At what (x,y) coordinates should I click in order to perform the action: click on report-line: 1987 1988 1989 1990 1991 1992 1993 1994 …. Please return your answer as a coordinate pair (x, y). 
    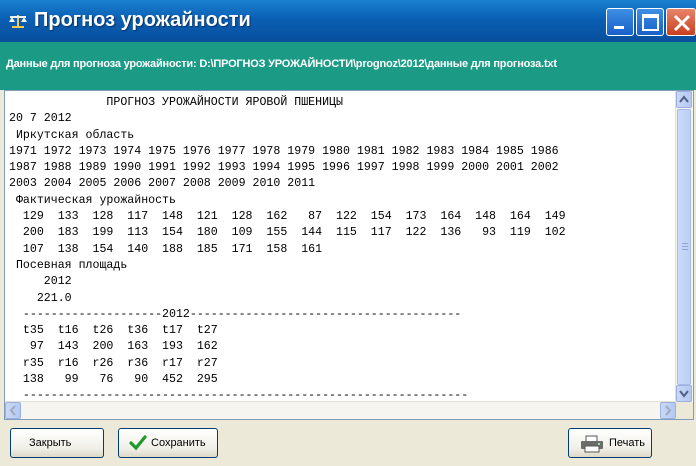
    Looking at the image, I should click on (284, 168).